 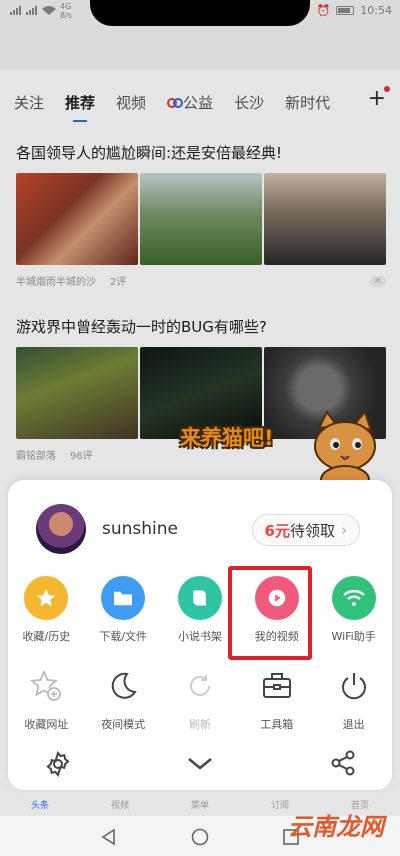 I want to click on reward-amount: 6元, so click(x=277, y=530).